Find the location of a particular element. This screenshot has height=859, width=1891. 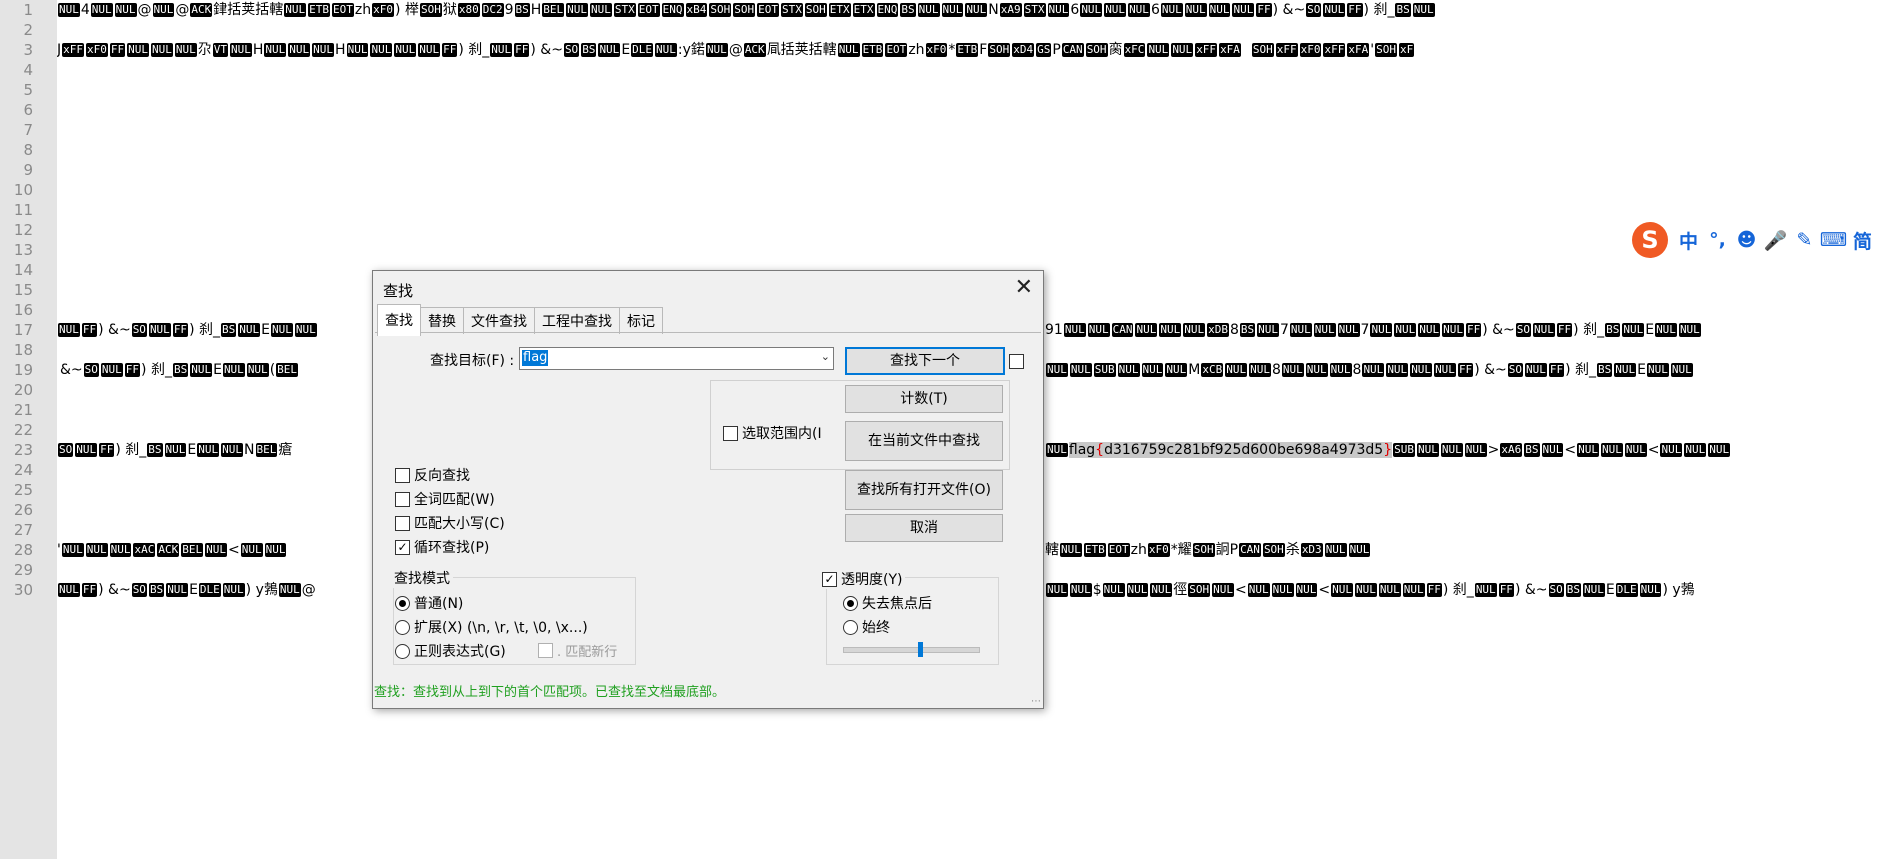

line-number: 12 is located at coordinates (23, 230).